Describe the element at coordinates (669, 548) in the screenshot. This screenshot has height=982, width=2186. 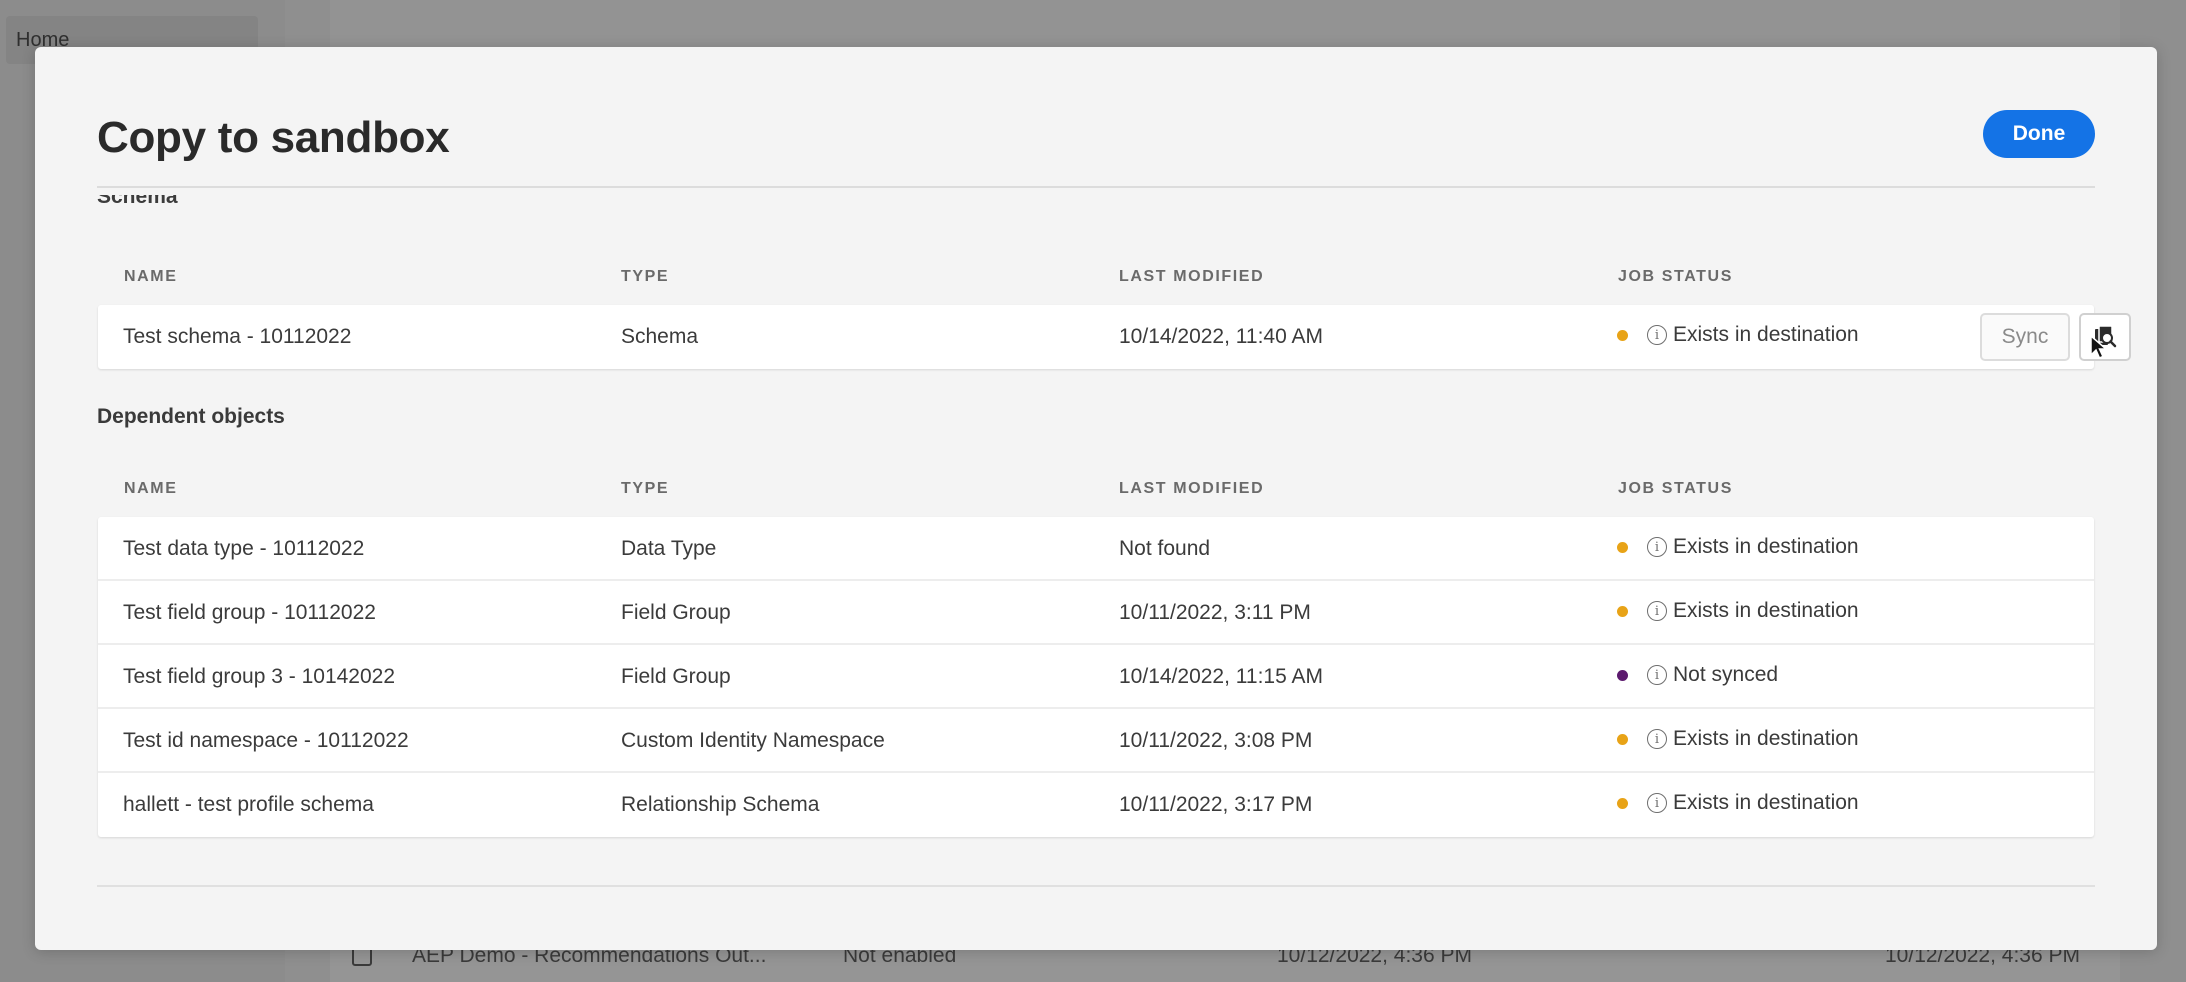
I see `cell-type: Data Type` at that location.